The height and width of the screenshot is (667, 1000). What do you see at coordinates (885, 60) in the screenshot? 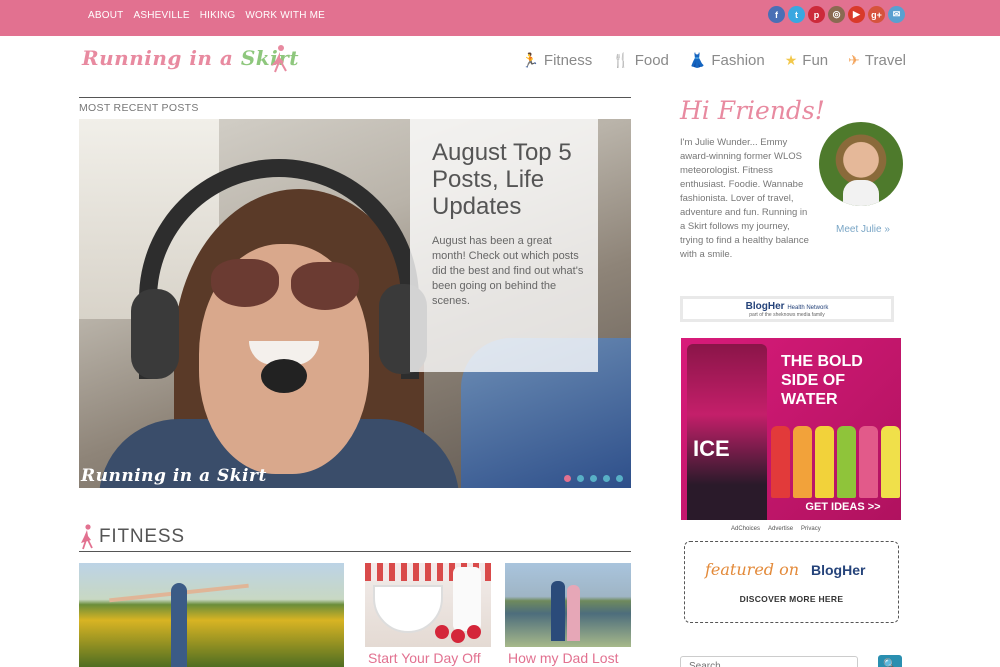
I see `nav-label: Travel` at bounding box center [885, 60].